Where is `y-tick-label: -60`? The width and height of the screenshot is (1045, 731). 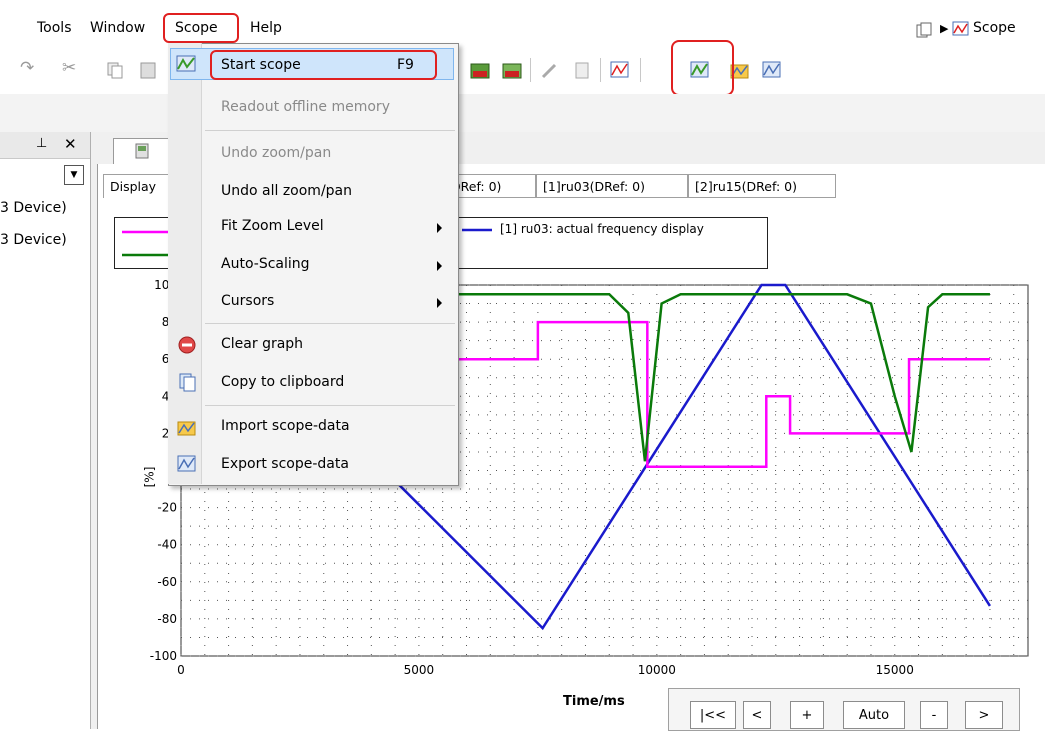 y-tick-label: -60 is located at coordinates (167, 582).